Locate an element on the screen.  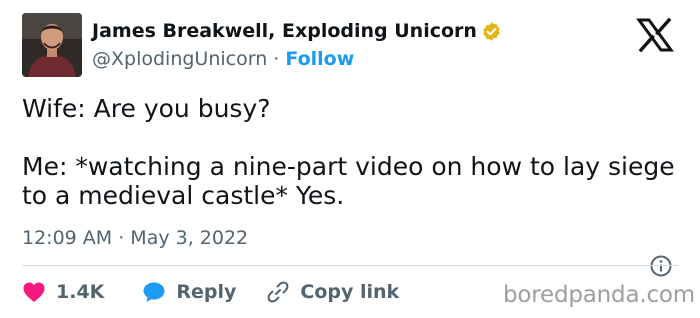
author-handle: @XplodingUnicorn is located at coordinates (179, 59).